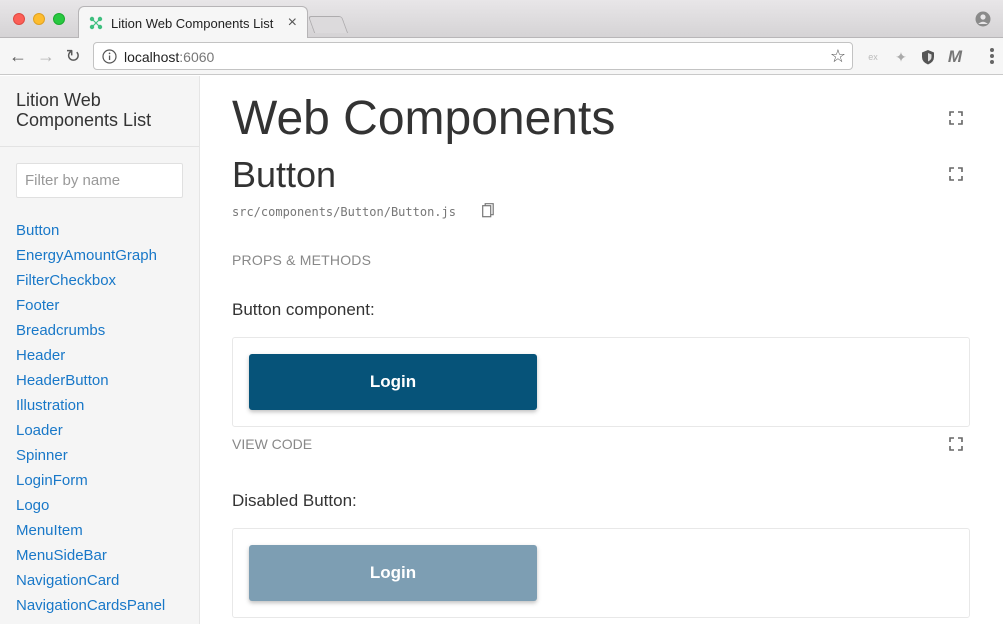 The height and width of the screenshot is (624, 1003). What do you see at coordinates (344, 212) in the screenshot?
I see `component-path: src/components/Button/Button.js` at bounding box center [344, 212].